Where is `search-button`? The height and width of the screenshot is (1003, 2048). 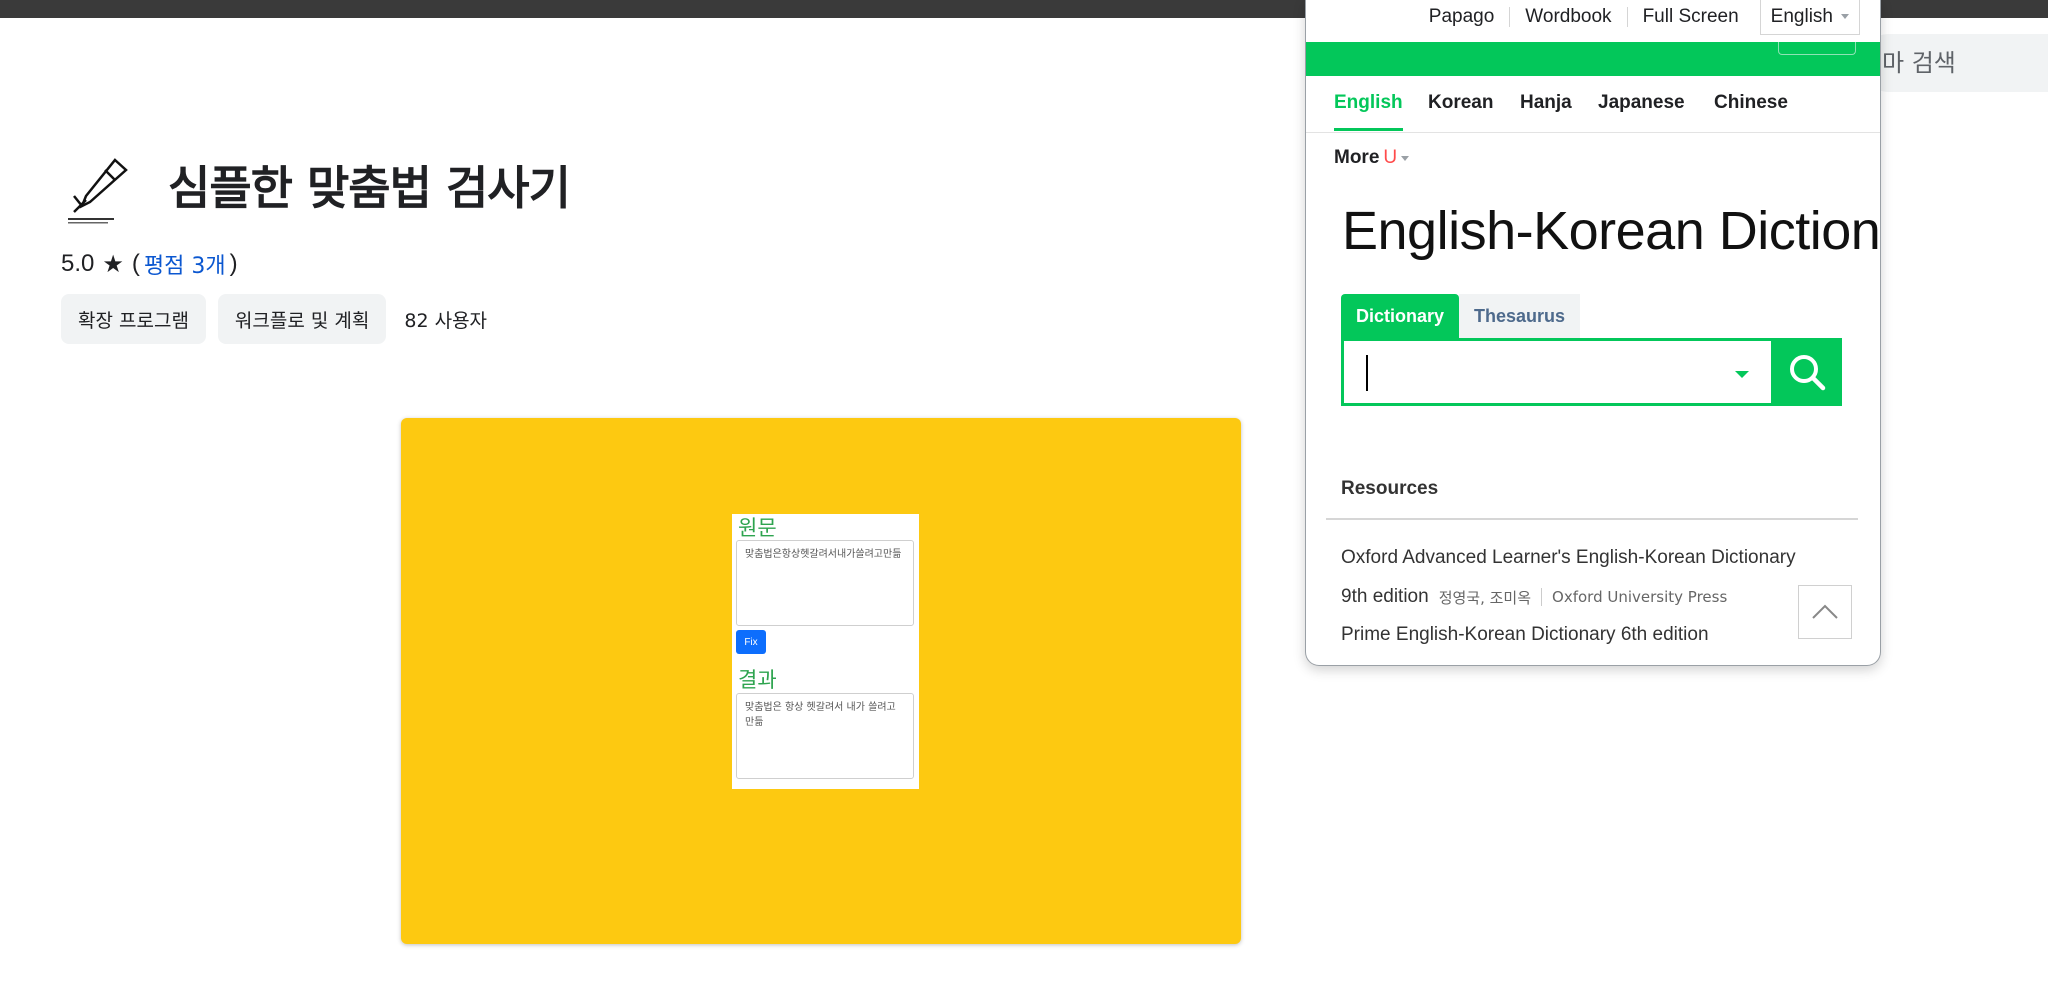 search-button is located at coordinates (1807, 372).